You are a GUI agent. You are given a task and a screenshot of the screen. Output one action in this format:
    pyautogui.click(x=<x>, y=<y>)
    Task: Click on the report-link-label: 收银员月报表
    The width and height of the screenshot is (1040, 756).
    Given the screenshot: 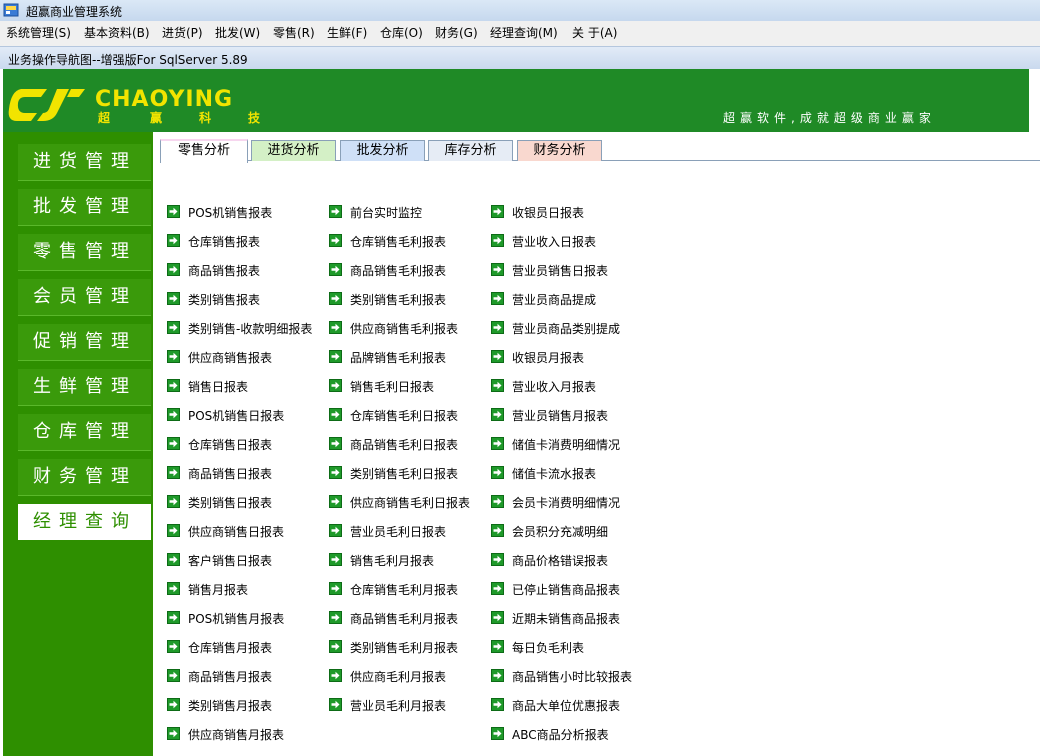 What is the action you would take?
    pyautogui.click(x=548, y=358)
    